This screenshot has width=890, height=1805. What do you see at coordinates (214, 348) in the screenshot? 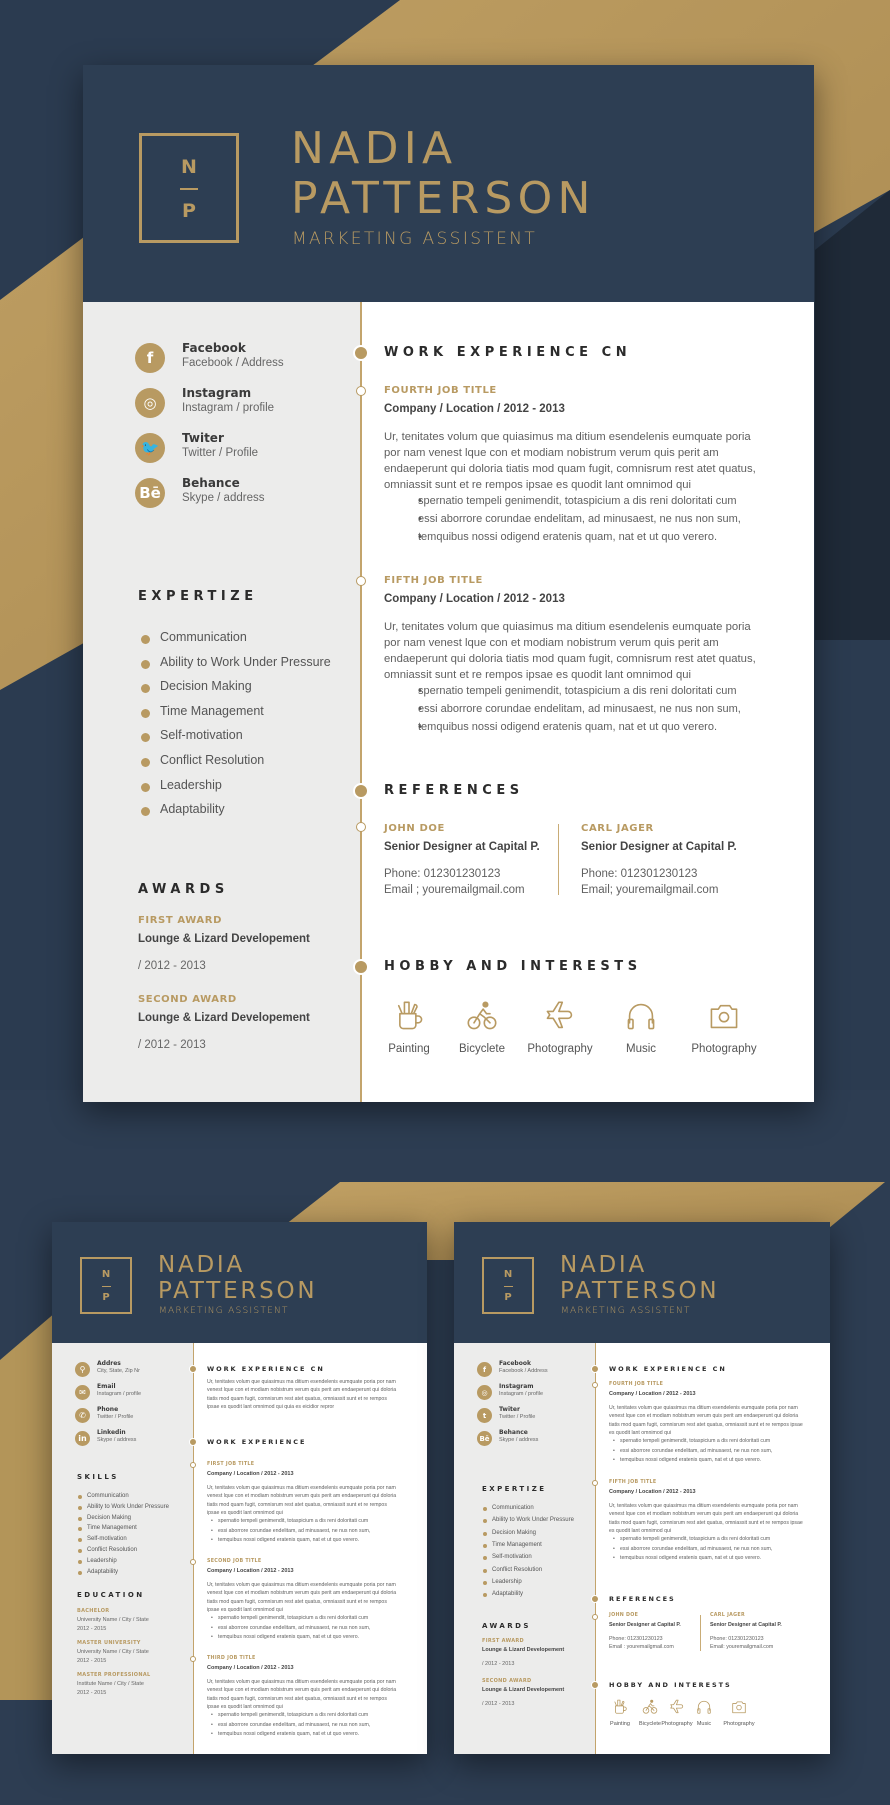
I see `contact-label: Facebook` at bounding box center [214, 348].